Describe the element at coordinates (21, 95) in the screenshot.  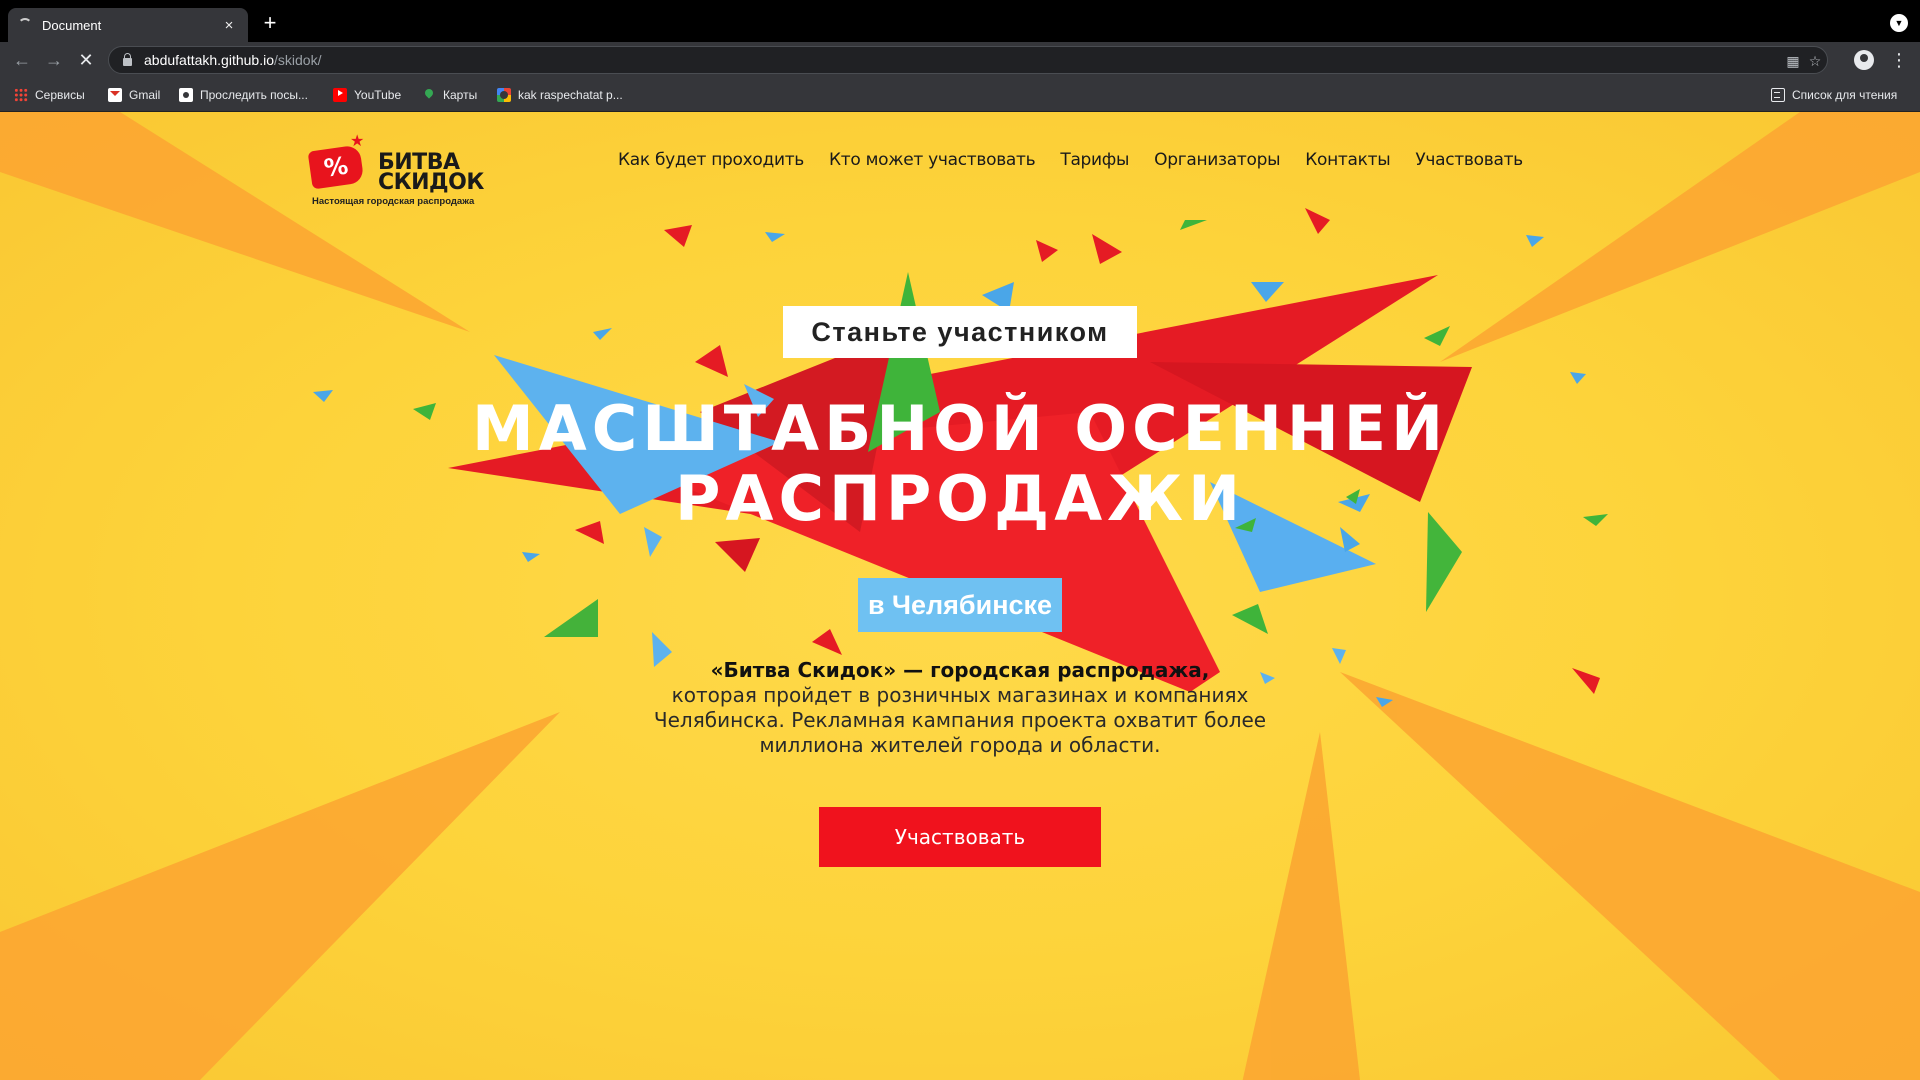
I see `apps-grid-icon` at that location.